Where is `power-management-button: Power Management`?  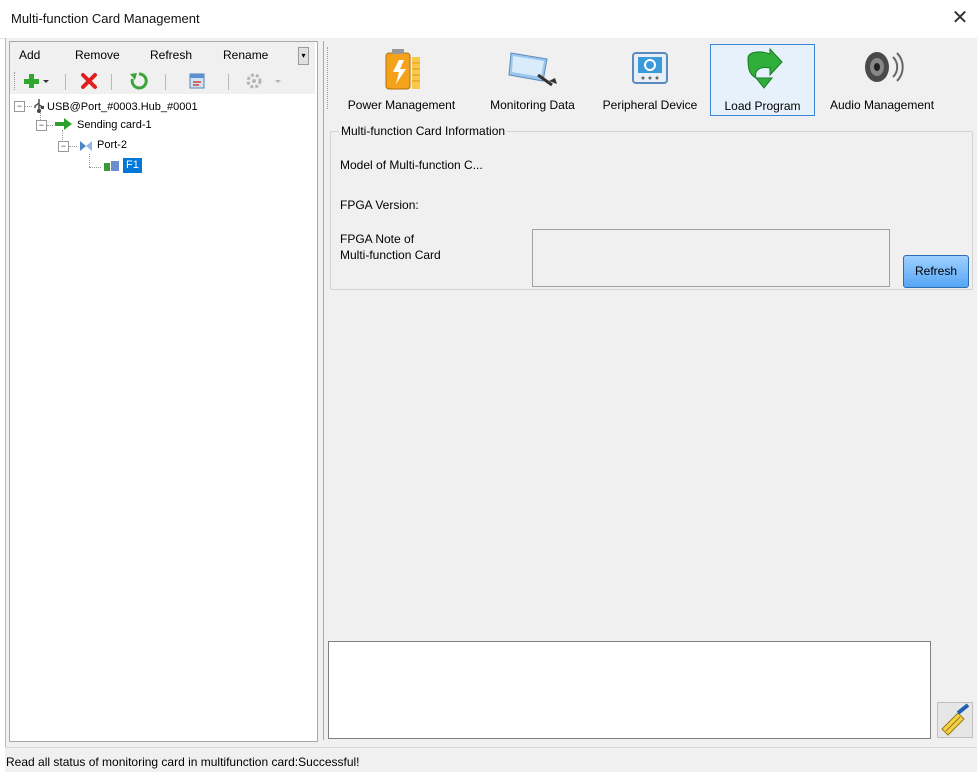 power-management-button: Power Management is located at coordinates (401, 79).